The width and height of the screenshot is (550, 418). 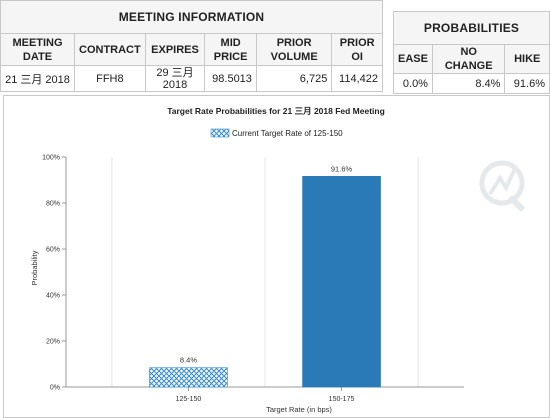 What do you see at coordinates (502, 186) in the screenshot?
I see `watermark-logo-icon` at bounding box center [502, 186].